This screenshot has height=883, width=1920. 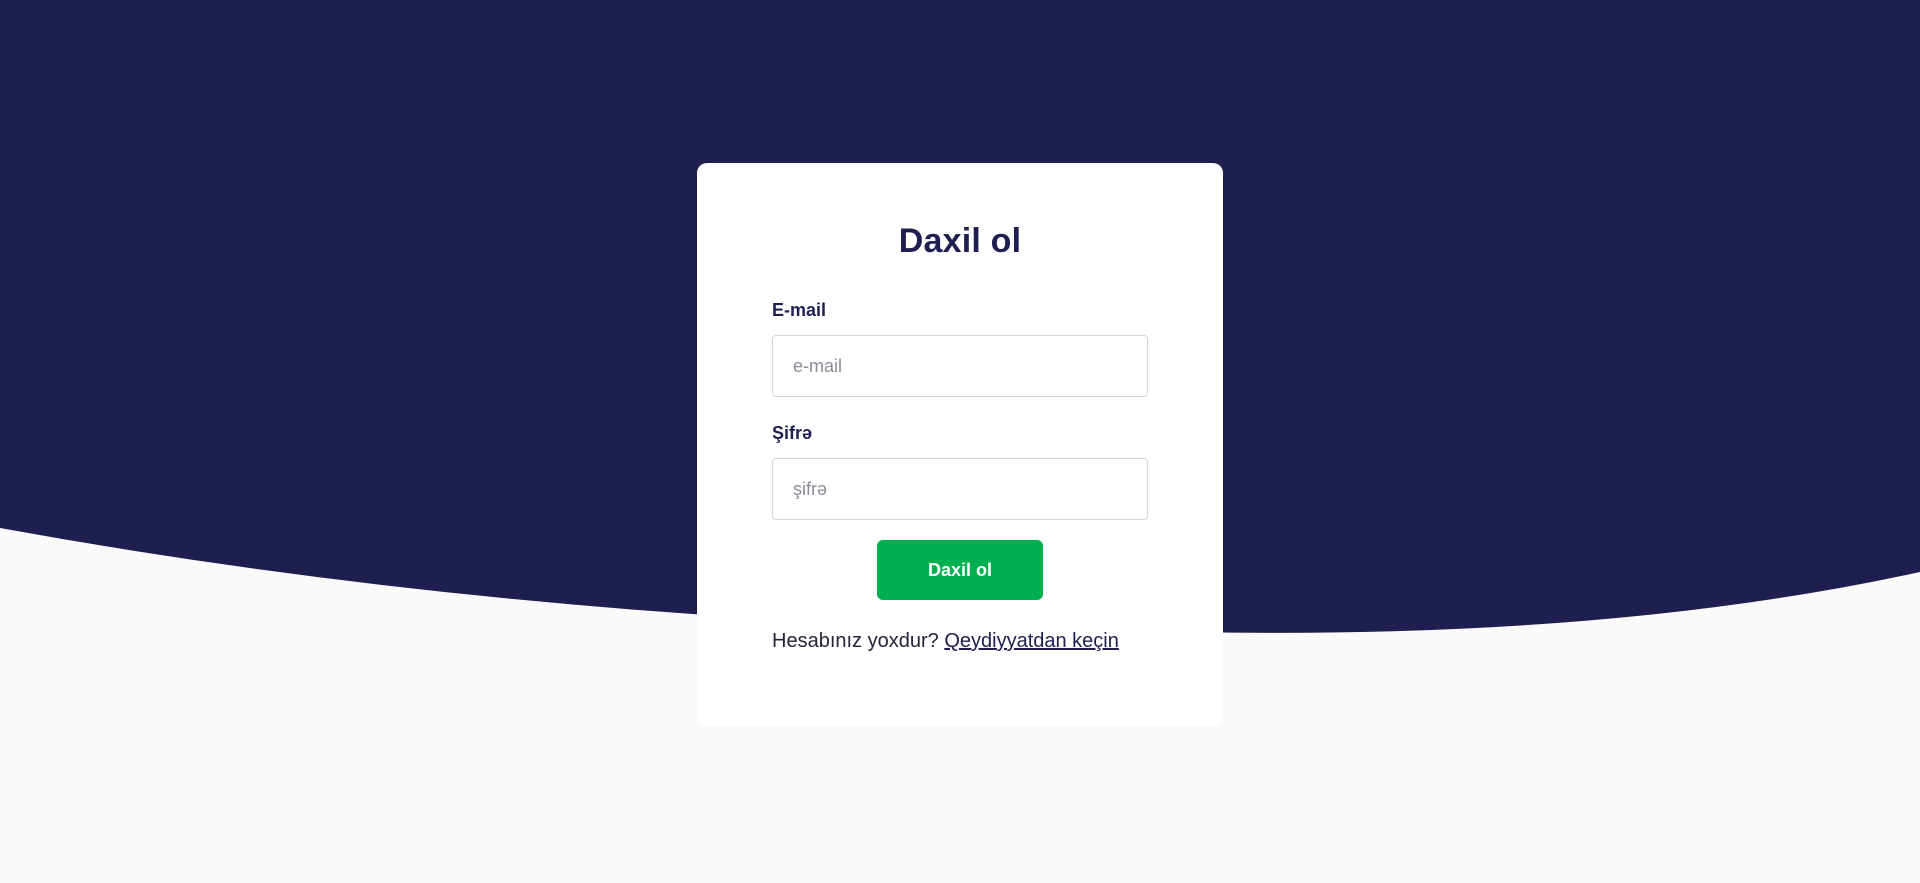 I want to click on no-account-text: Hesabınız yoxdur?, so click(x=855, y=641).